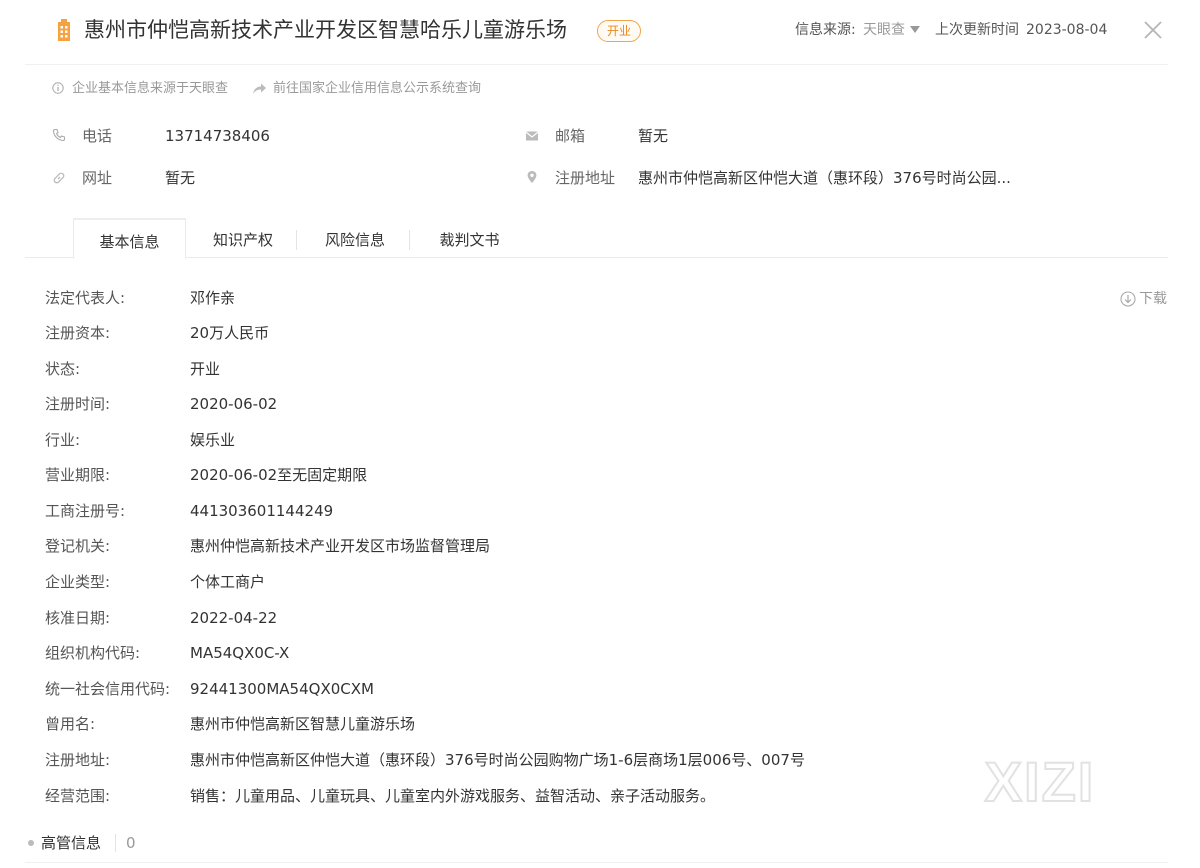 This screenshot has width=1200, height=868. What do you see at coordinates (585, 178) in the screenshot?
I see `address-label: 注册地址` at bounding box center [585, 178].